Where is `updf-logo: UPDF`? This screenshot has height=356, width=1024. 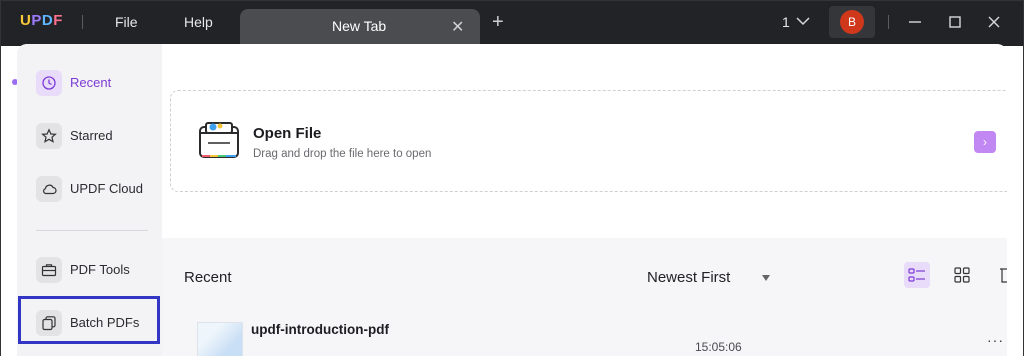 updf-logo: UPDF is located at coordinates (41, 20).